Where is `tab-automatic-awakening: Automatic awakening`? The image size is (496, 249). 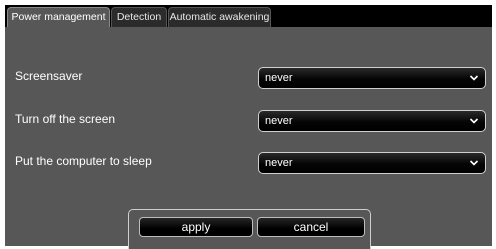 tab-automatic-awakening: Automatic awakening is located at coordinates (219, 17).